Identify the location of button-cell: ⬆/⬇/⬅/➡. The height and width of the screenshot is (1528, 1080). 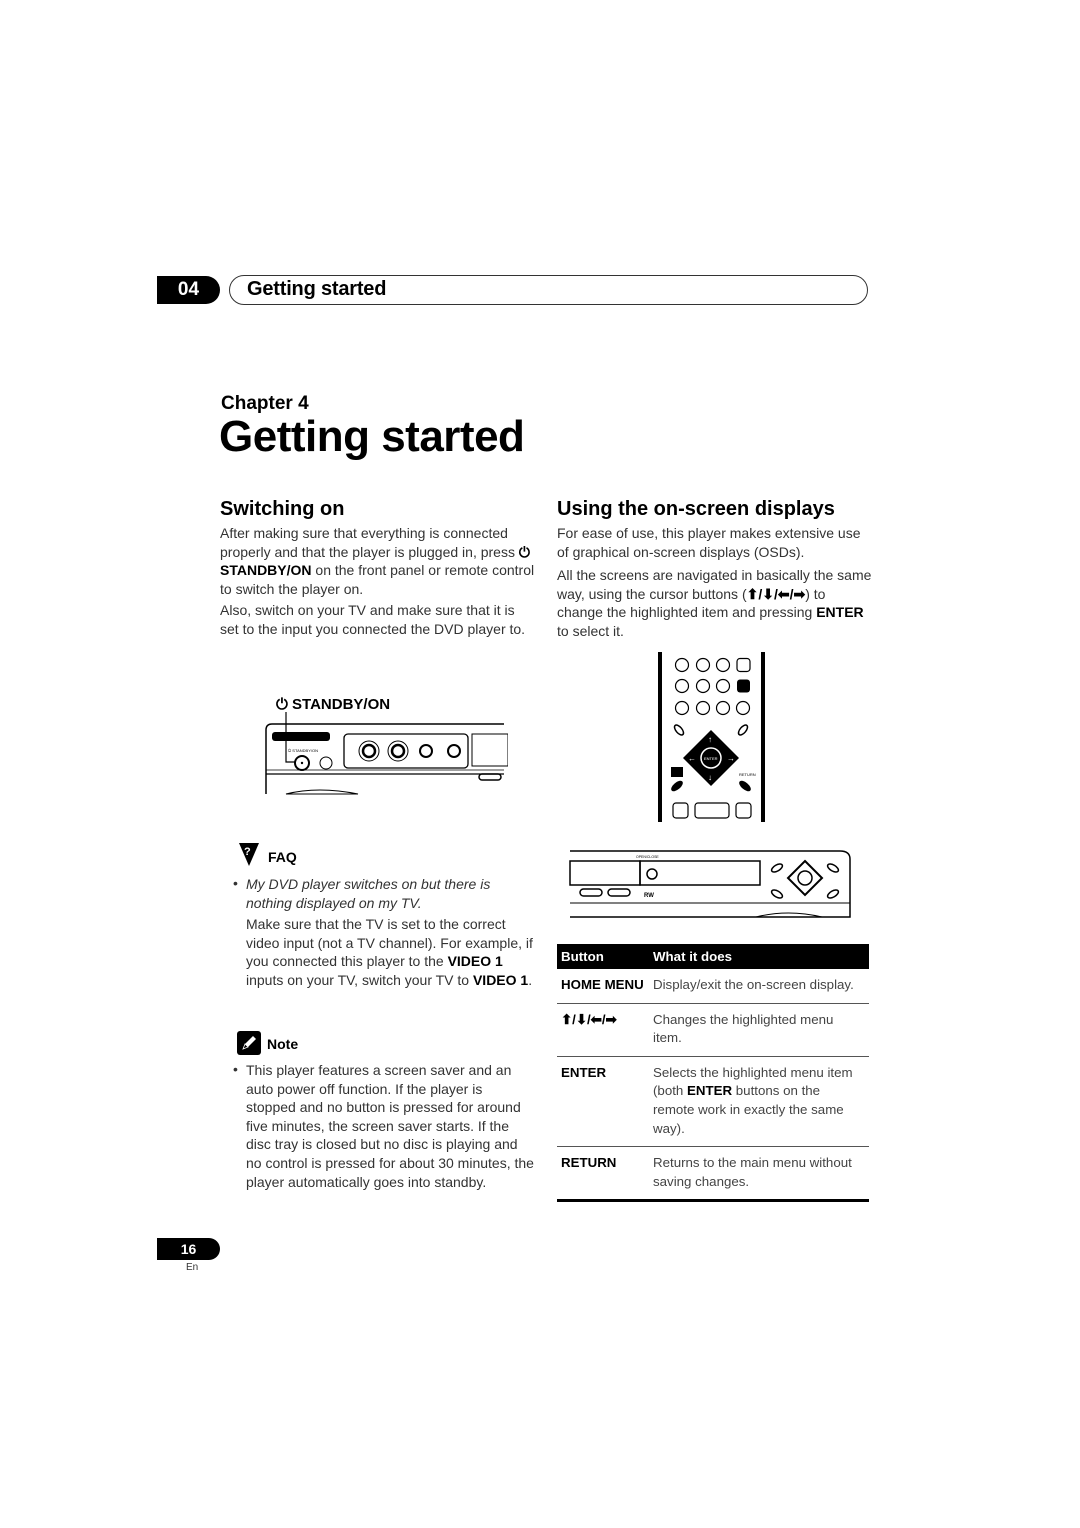
(603, 1030).